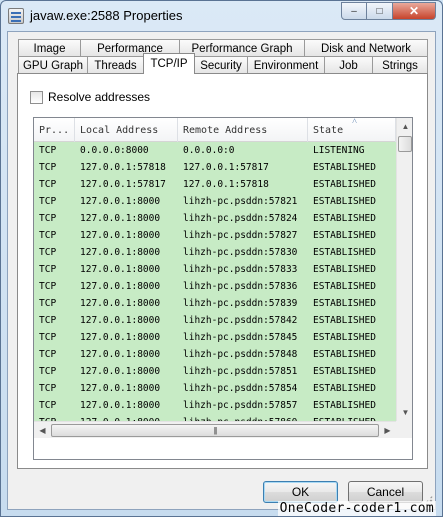  Describe the element at coordinates (114, 150) in the screenshot. I see `local-address-cell: 0.0.0.0:8000` at that location.